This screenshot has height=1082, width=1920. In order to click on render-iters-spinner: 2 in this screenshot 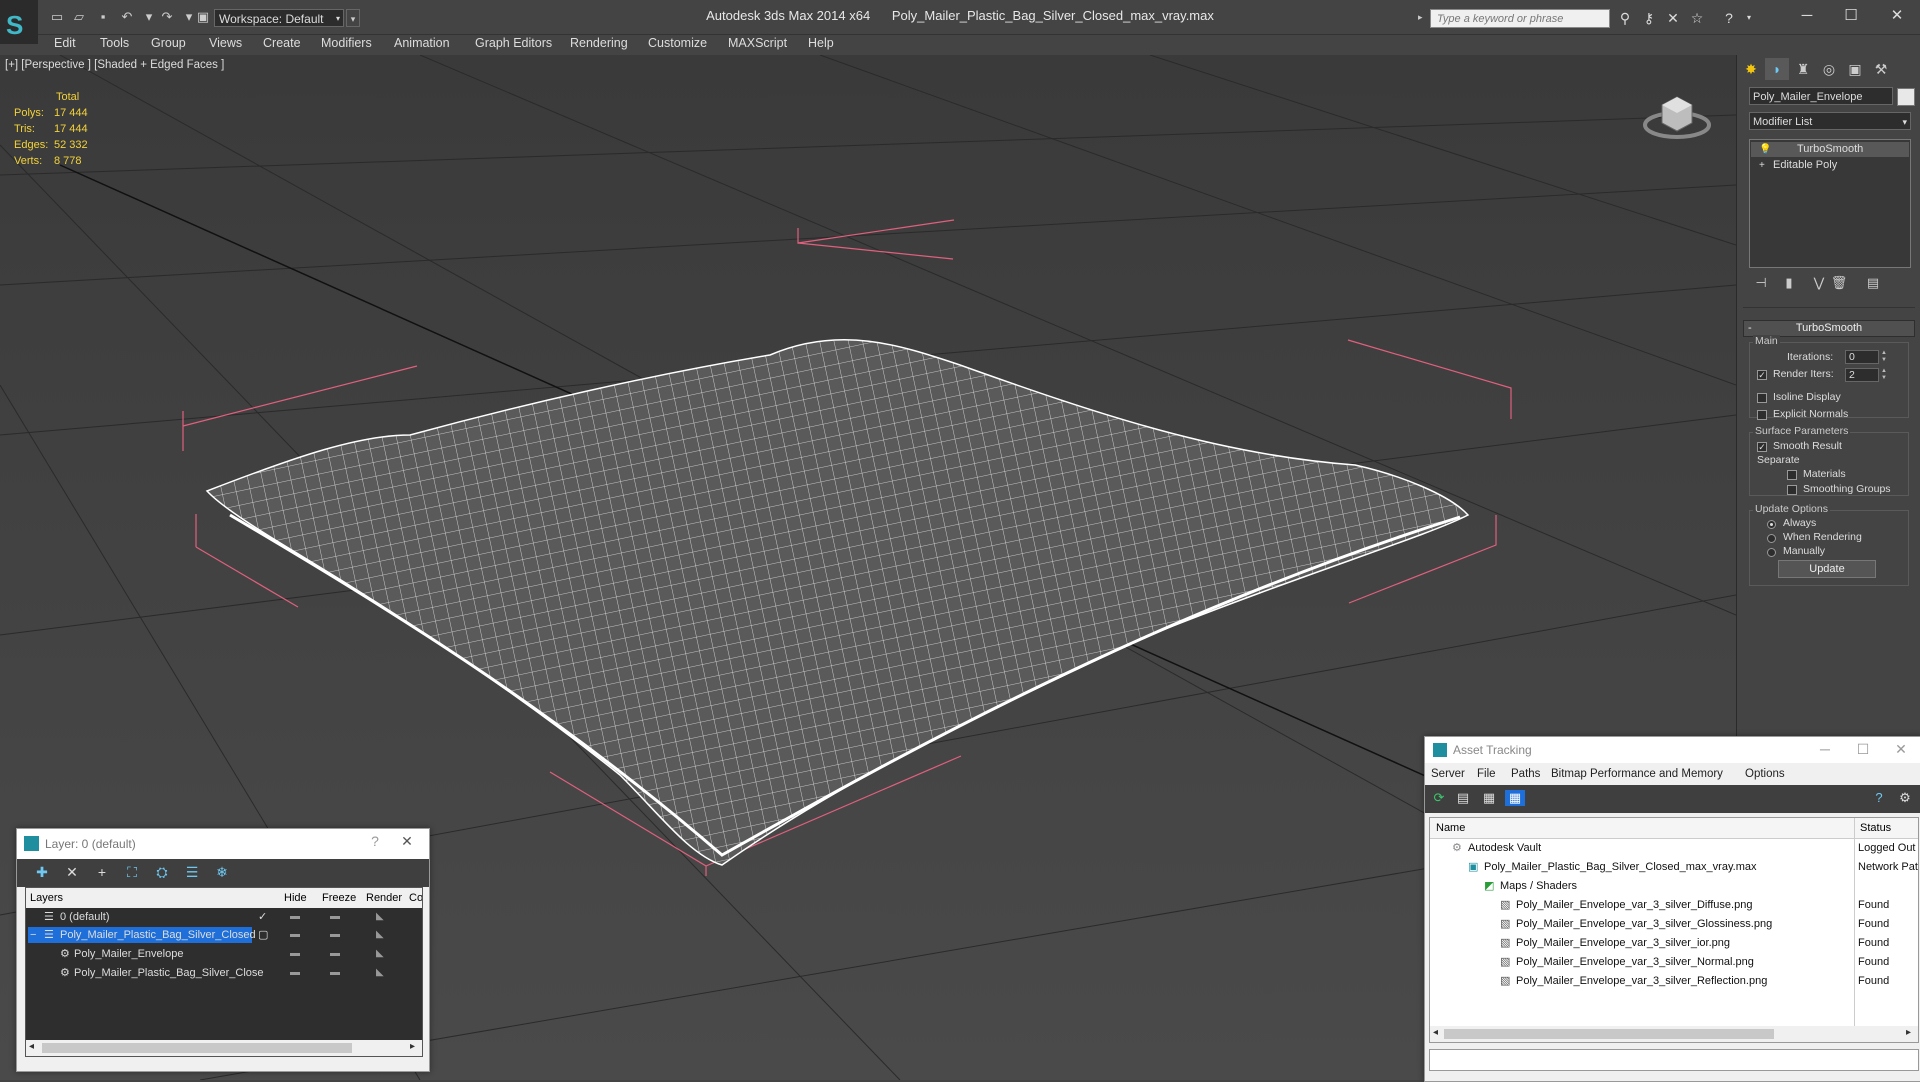, I will do `click(1862, 375)`.